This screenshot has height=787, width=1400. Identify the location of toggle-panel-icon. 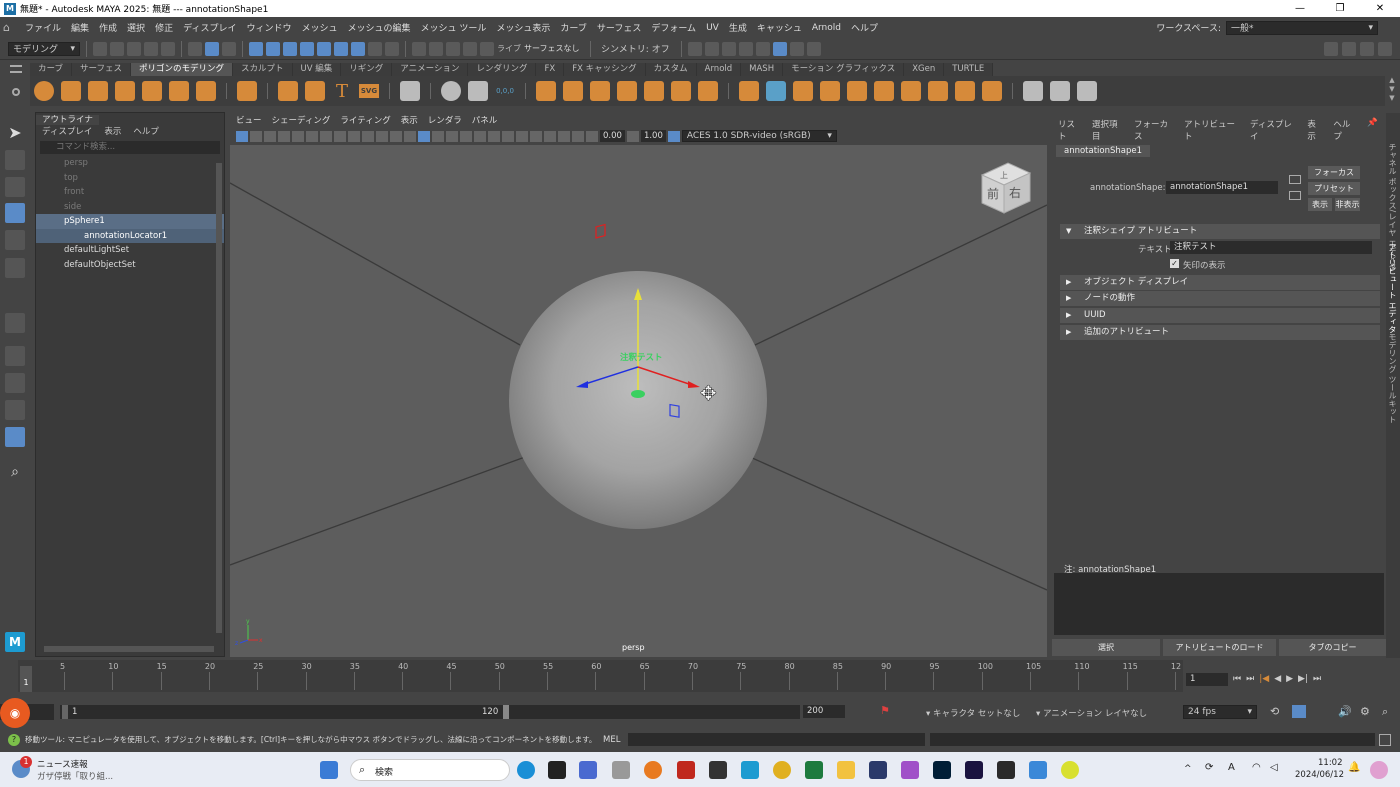
(1349, 48).